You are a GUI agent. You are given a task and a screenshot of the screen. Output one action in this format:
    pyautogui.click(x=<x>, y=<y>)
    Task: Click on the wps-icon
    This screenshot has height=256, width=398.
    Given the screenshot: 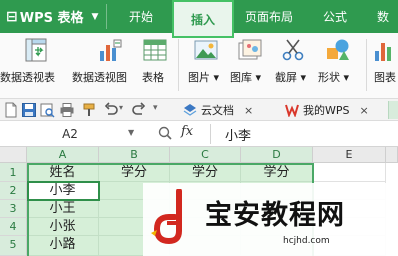 What is the action you would take?
    pyautogui.click(x=292, y=110)
    